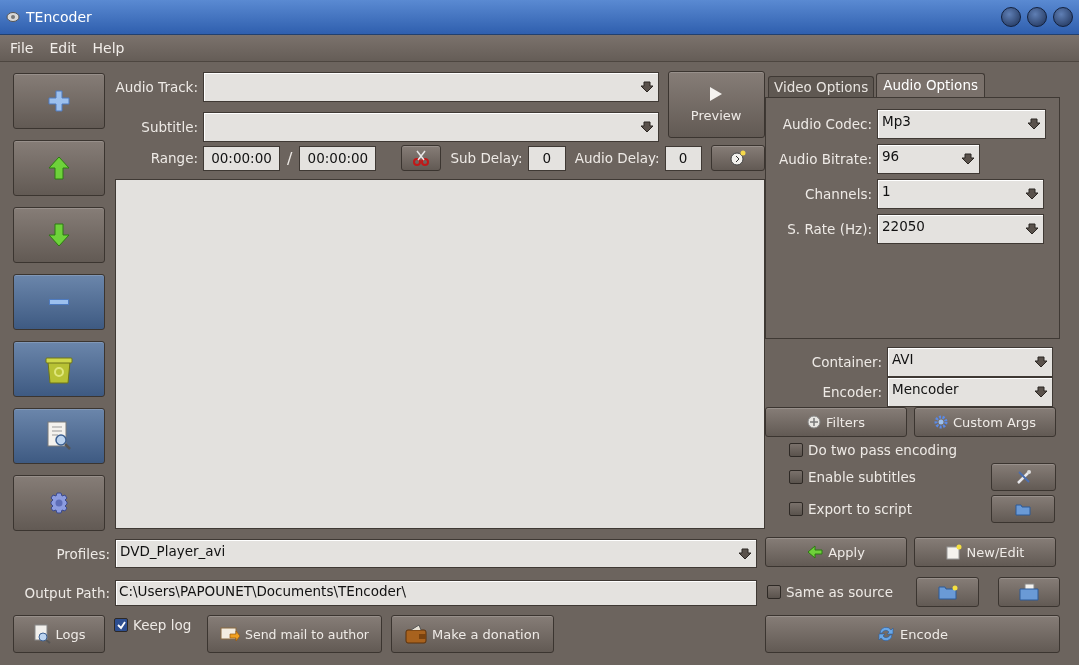 This screenshot has width=1079, height=665. What do you see at coordinates (985, 422) in the screenshot?
I see `custom-args-button: Custom Args` at bounding box center [985, 422].